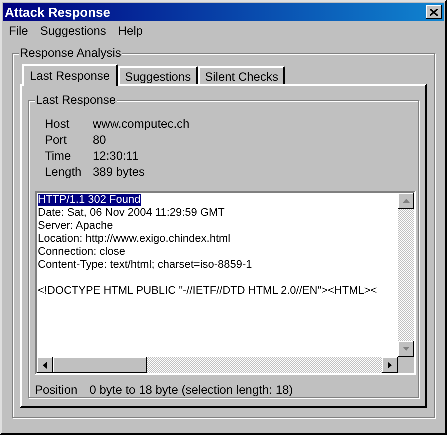  What do you see at coordinates (58, 124) in the screenshot?
I see `field-label: Host` at bounding box center [58, 124].